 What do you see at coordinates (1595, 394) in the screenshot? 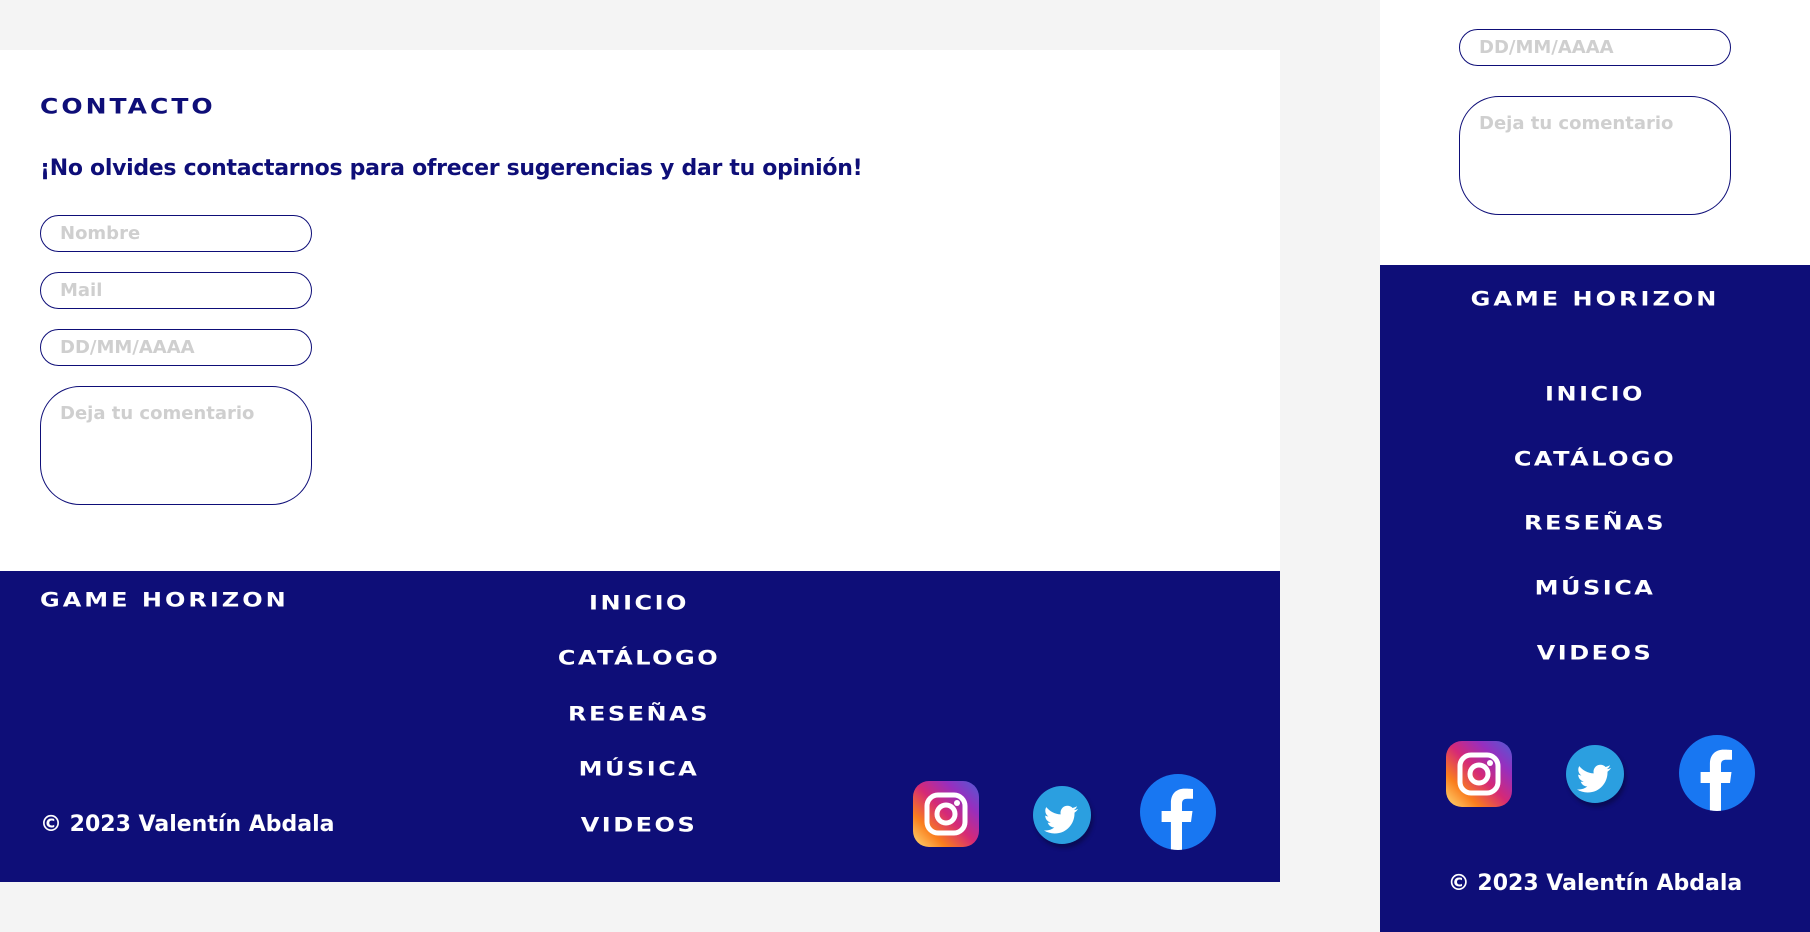
I see `mobile-nav-inicio: INICIO` at bounding box center [1595, 394].